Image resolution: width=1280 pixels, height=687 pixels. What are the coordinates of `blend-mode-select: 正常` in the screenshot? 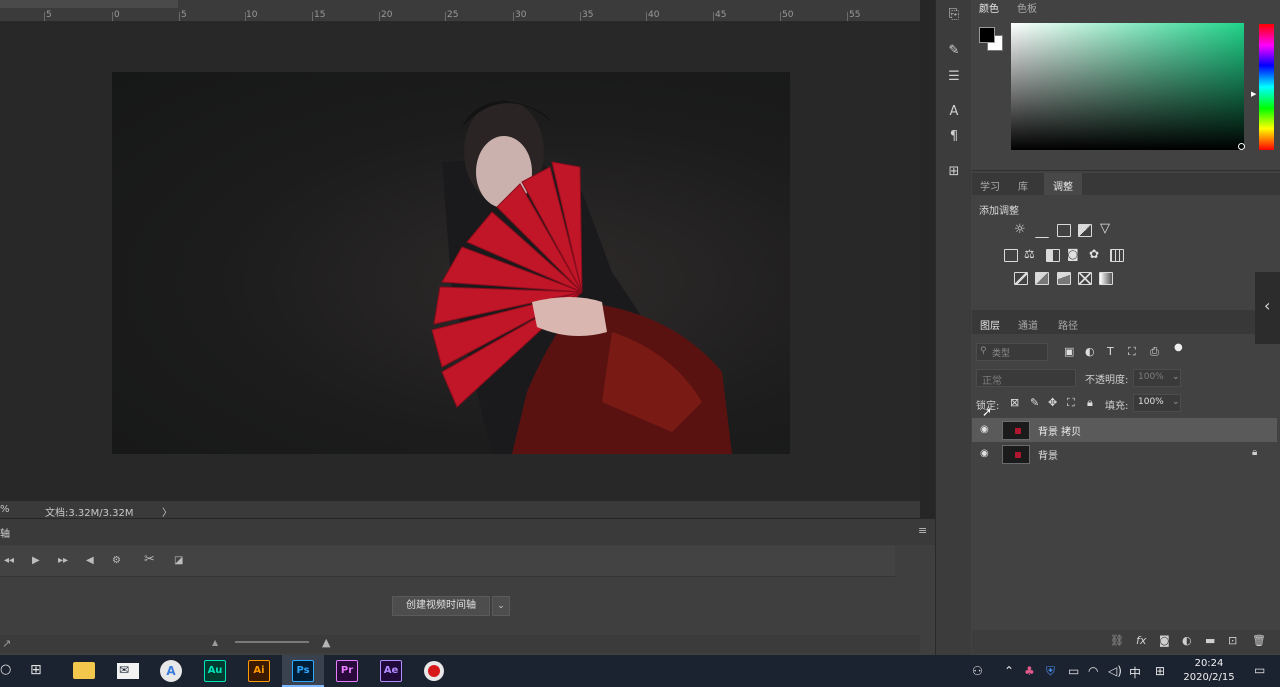 It's located at (1026, 378).